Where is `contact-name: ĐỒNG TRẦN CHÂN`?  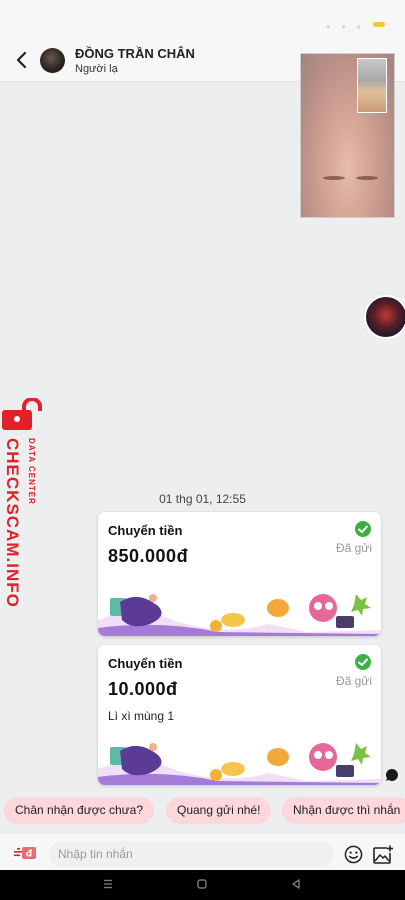 contact-name: ĐỒNG TRẦN CHÂN is located at coordinates (135, 53).